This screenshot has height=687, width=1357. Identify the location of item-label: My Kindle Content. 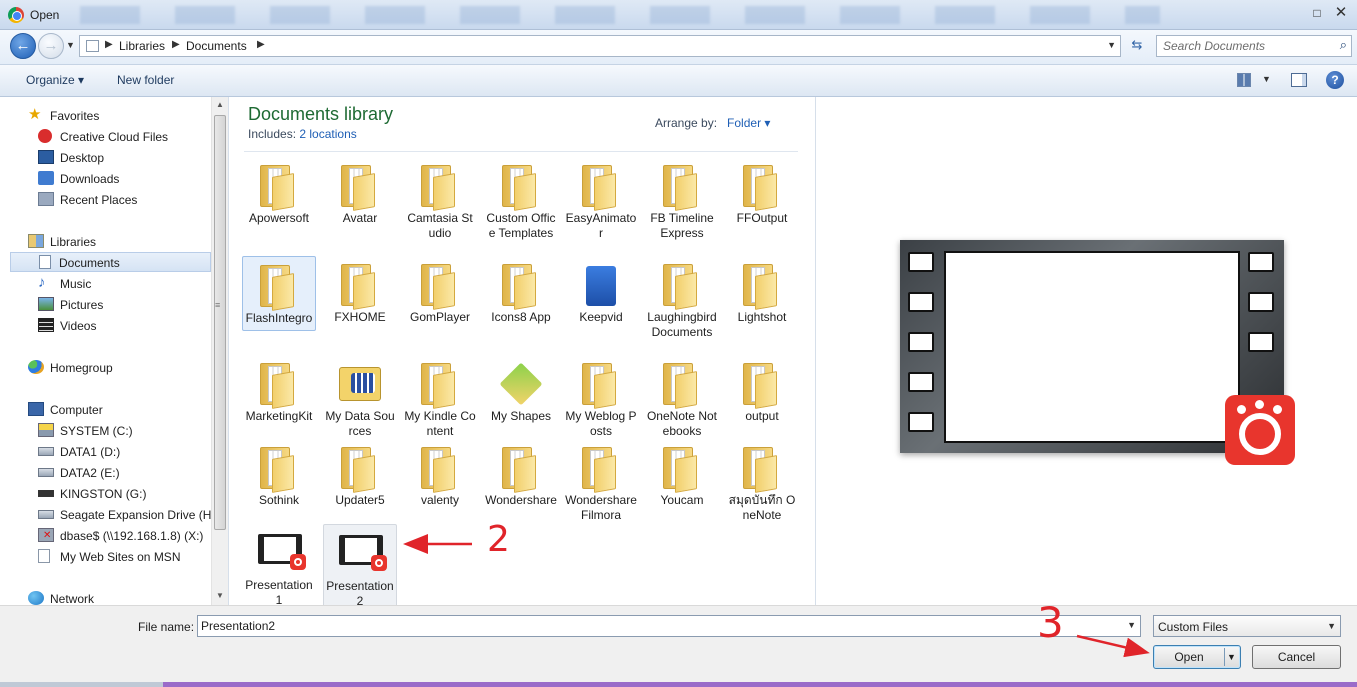
(440, 423).